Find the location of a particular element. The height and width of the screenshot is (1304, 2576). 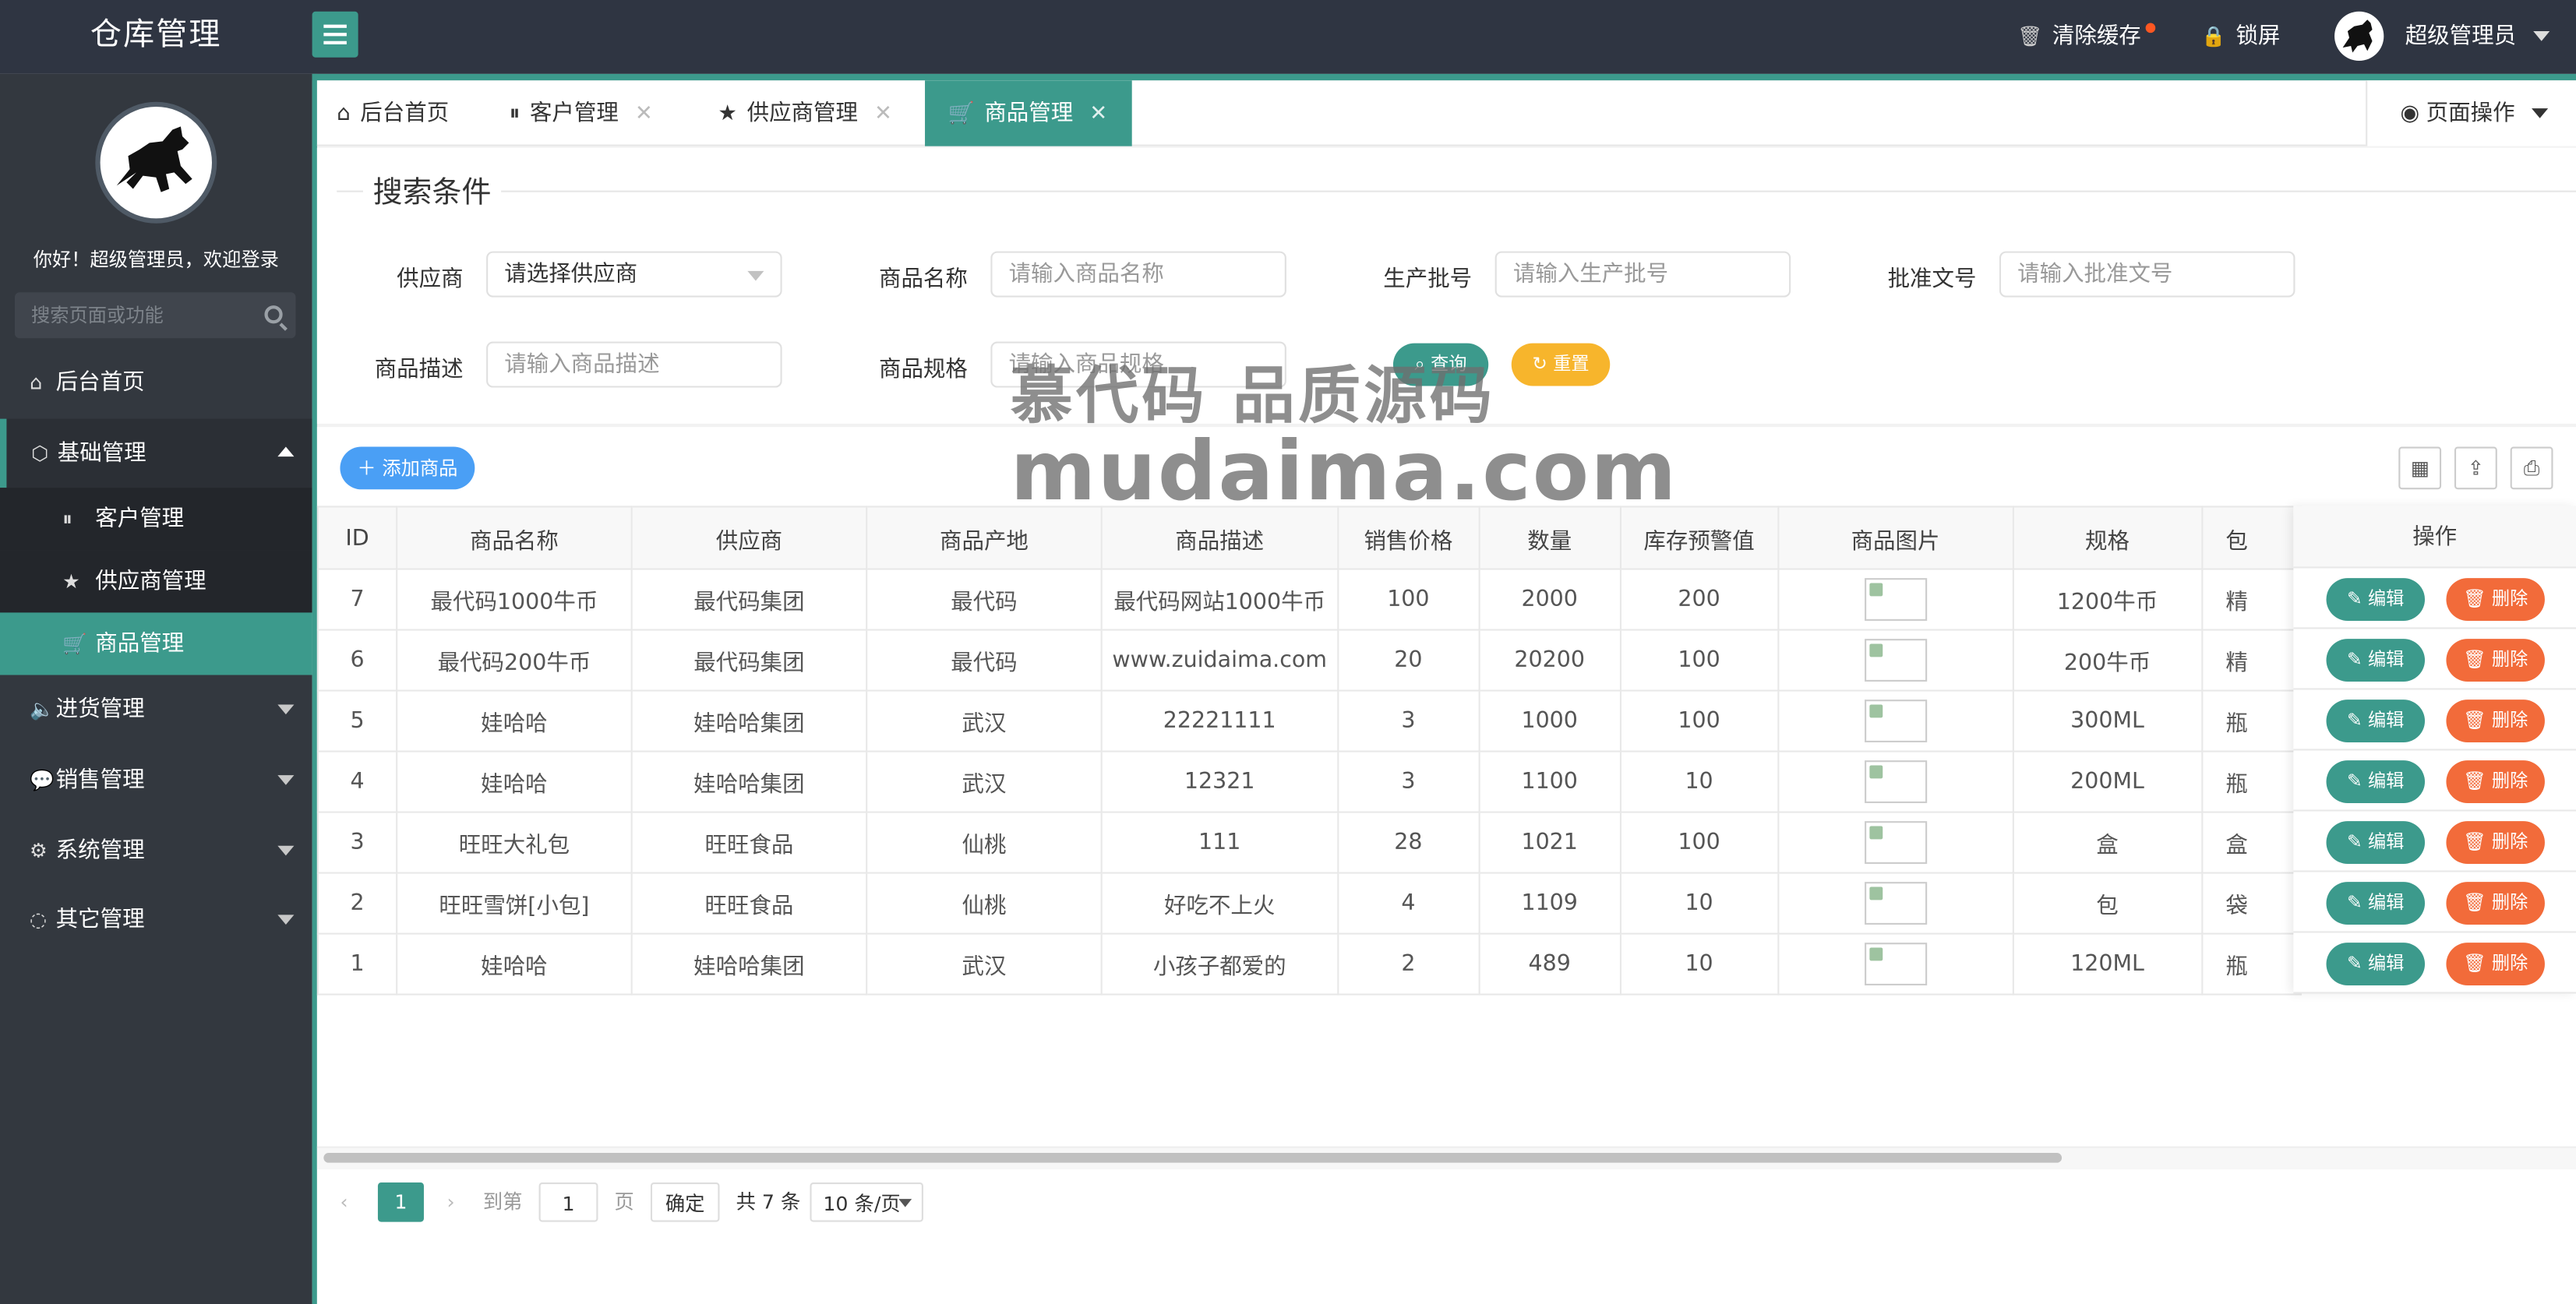

goods-name-input: 请输入商品名称 is located at coordinates (1138, 274).